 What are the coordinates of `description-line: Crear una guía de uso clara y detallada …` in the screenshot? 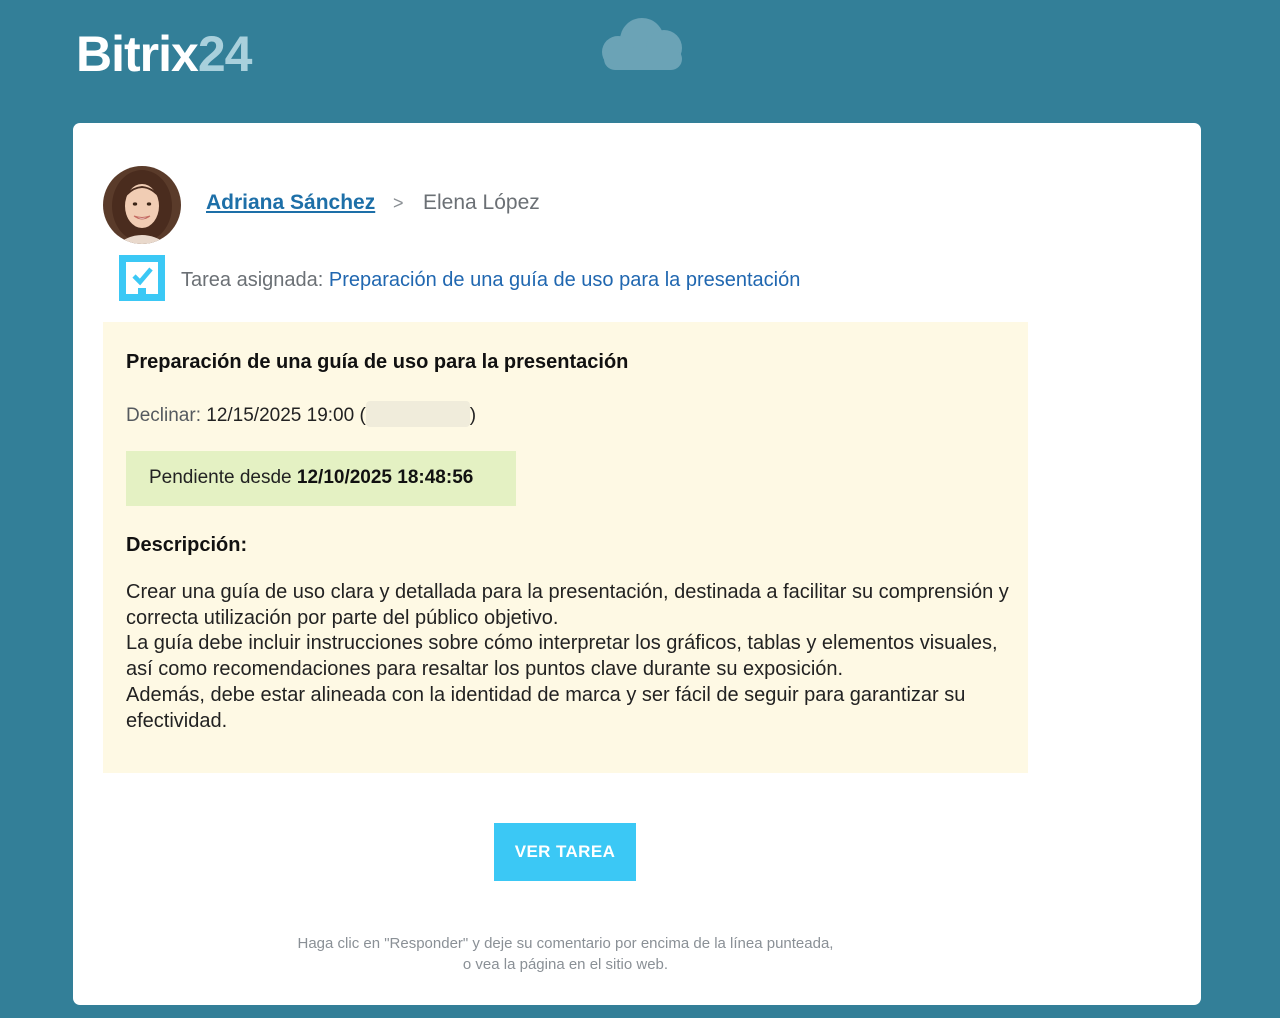 It's located at (567, 605).